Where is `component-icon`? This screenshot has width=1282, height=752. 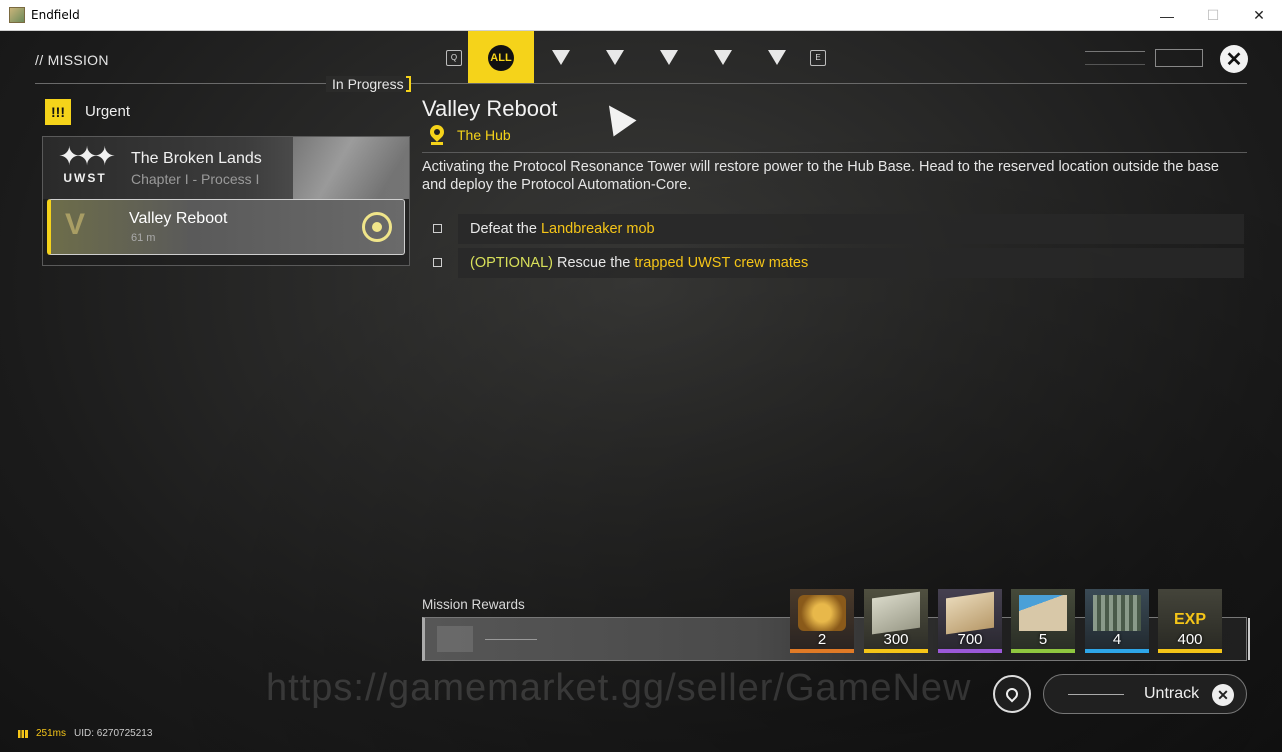
component-icon is located at coordinates (1117, 613).